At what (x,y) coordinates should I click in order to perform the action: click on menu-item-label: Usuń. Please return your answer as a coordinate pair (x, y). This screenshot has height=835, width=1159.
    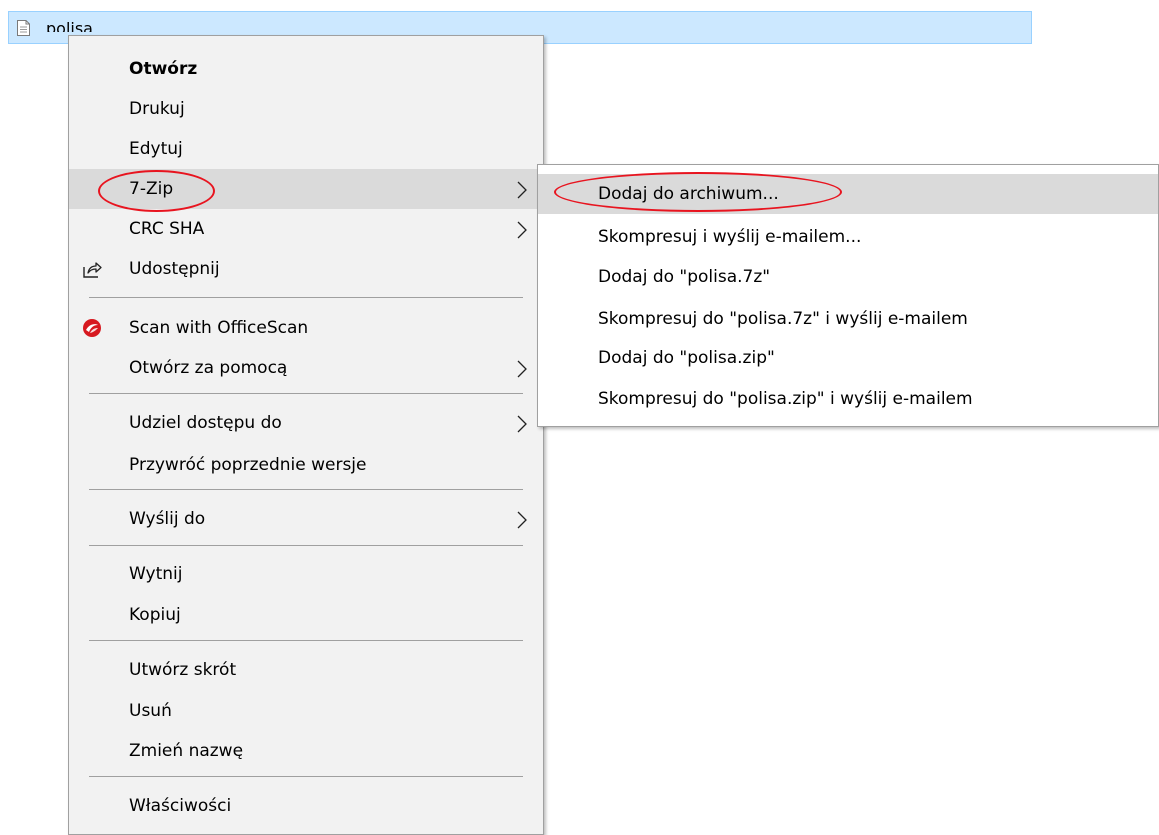
    Looking at the image, I should click on (150, 711).